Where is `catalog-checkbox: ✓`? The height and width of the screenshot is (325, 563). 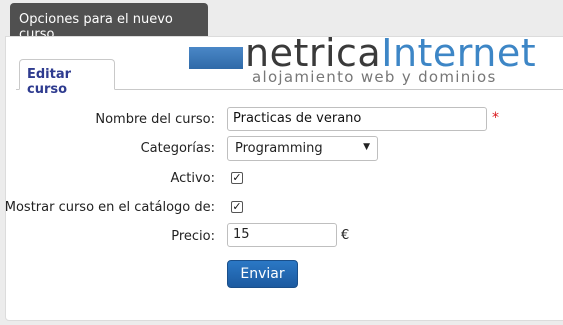
catalog-checkbox: ✓ is located at coordinates (237, 207).